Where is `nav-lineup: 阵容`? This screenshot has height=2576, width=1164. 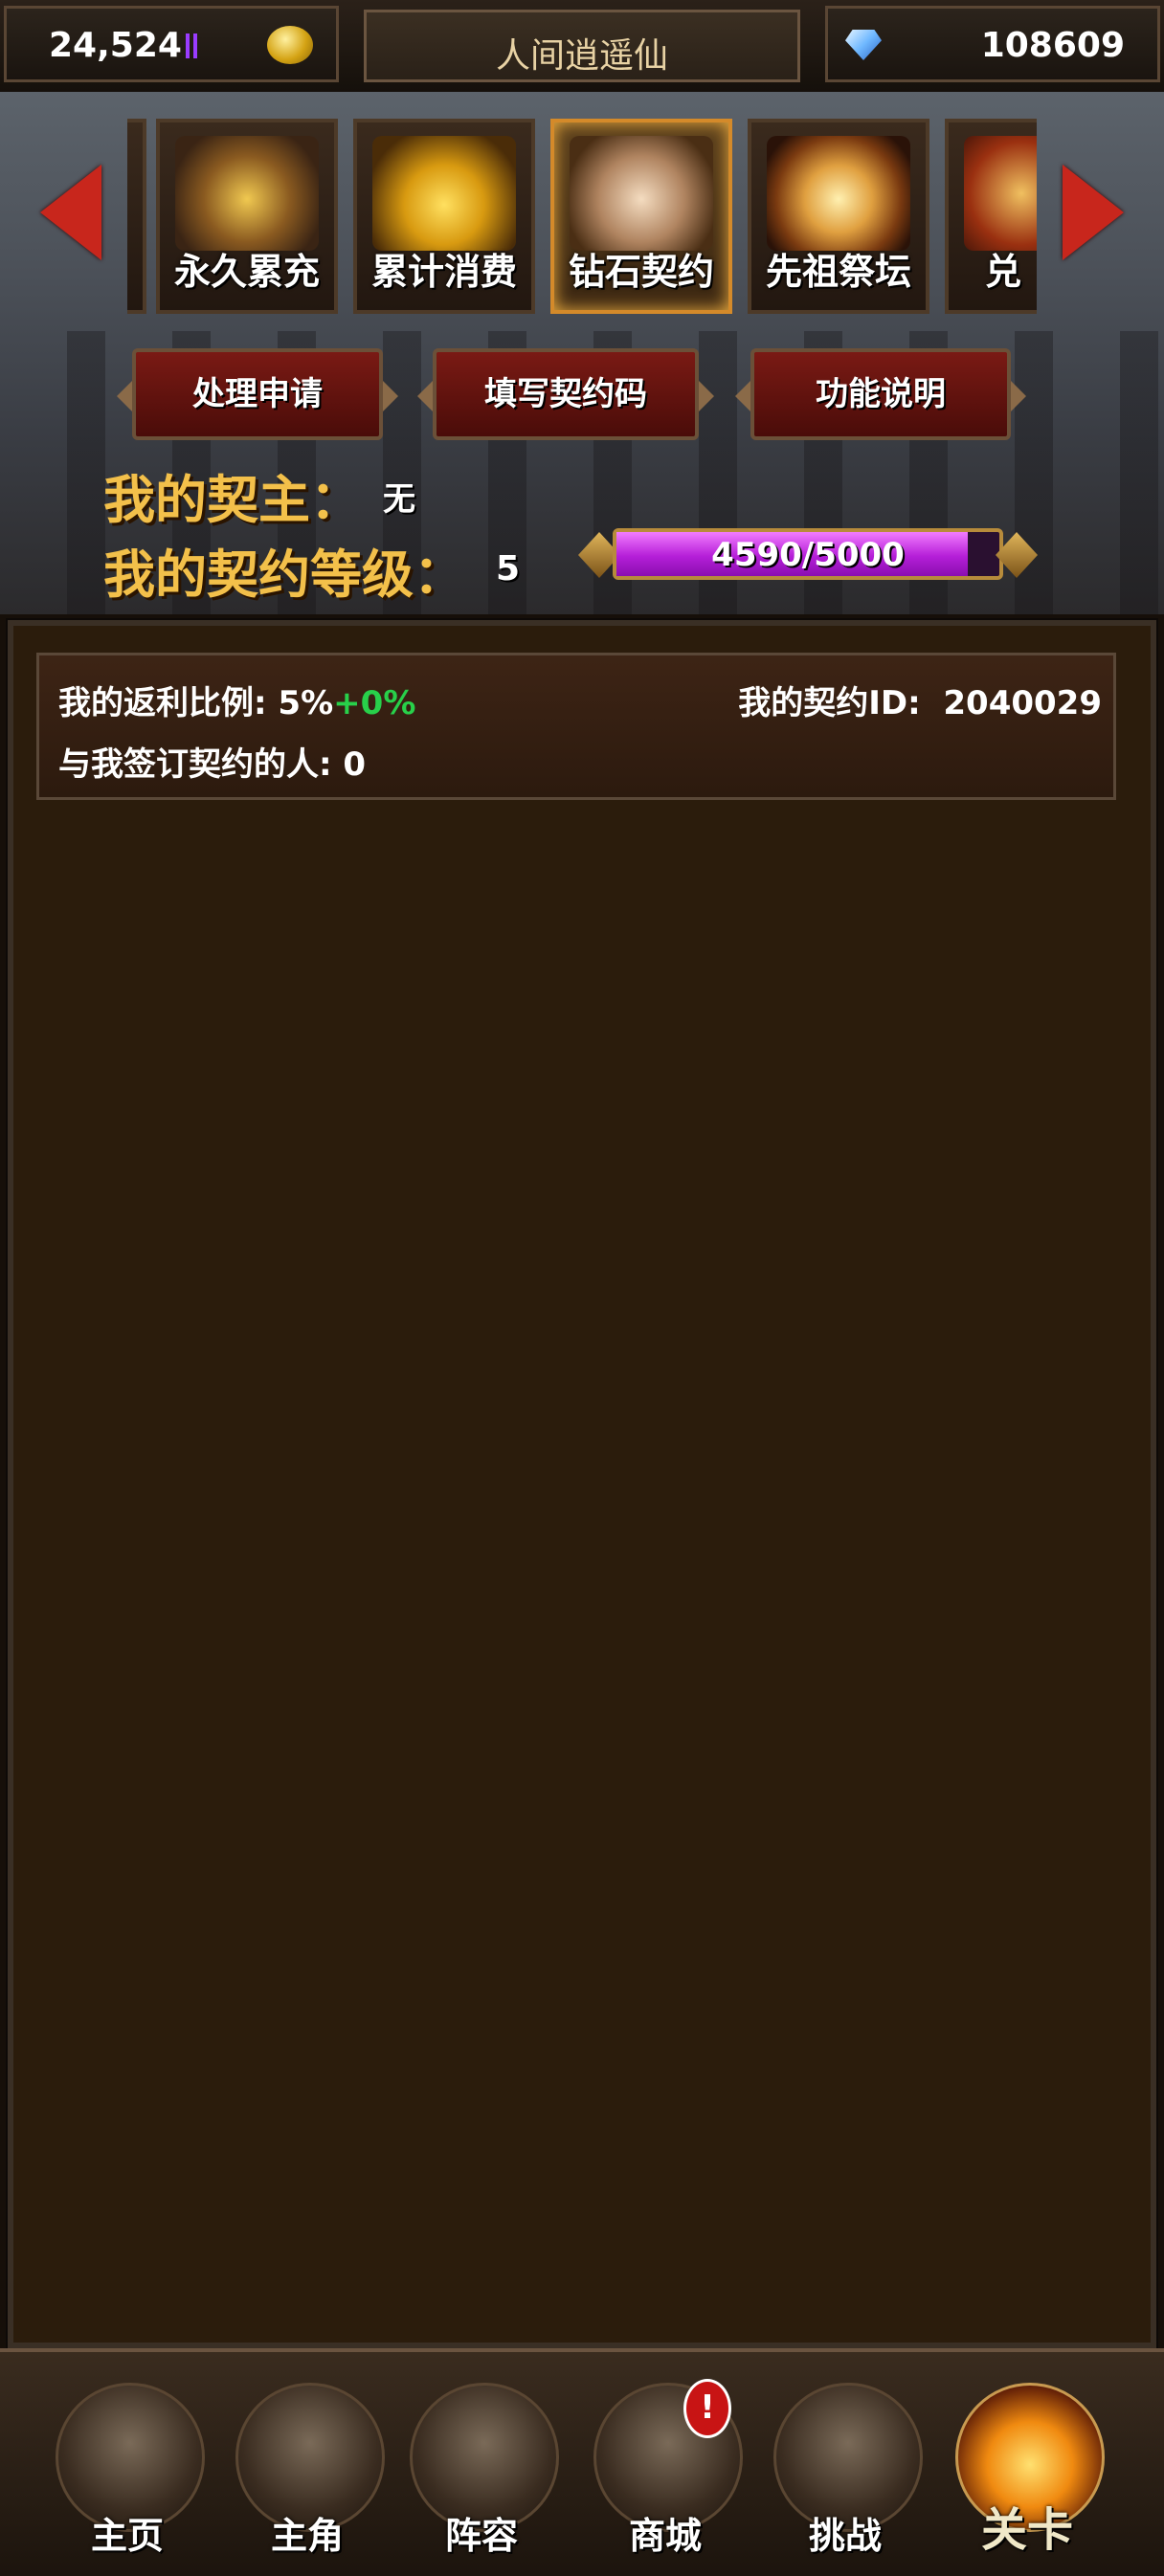
nav-lineup: 阵容 is located at coordinates (481, 2471).